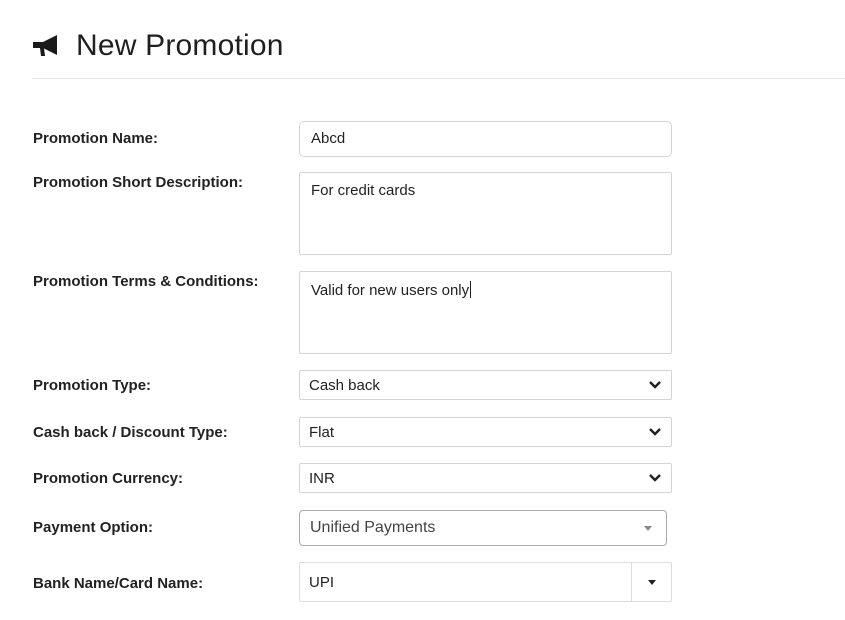  What do you see at coordinates (485, 432) in the screenshot?
I see `discount-type-select: Flat` at bounding box center [485, 432].